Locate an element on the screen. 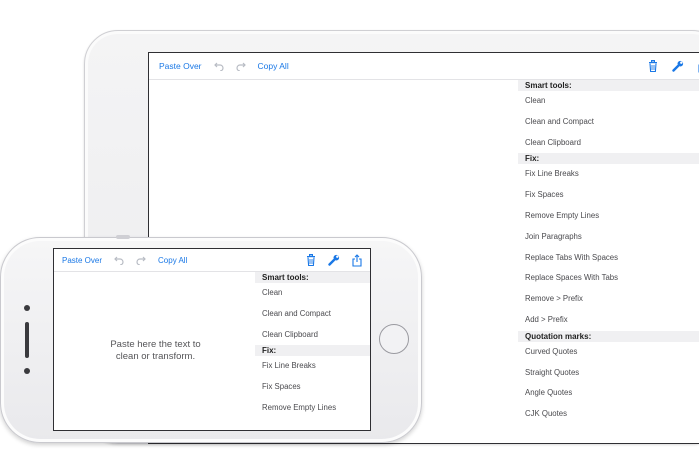 The image size is (699, 466). sidebar-tool-item: Straight Quotes is located at coordinates (608, 373).